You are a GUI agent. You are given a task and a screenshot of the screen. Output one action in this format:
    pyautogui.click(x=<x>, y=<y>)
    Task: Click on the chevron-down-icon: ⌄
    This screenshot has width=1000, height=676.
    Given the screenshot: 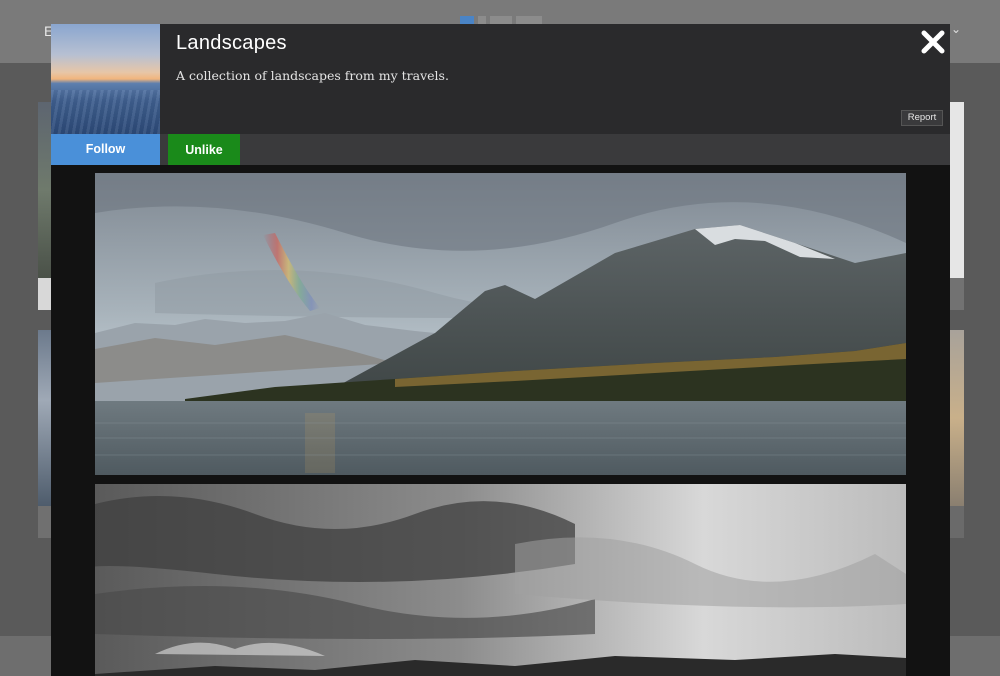 What is the action you would take?
    pyautogui.click(x=956, y=29)
    